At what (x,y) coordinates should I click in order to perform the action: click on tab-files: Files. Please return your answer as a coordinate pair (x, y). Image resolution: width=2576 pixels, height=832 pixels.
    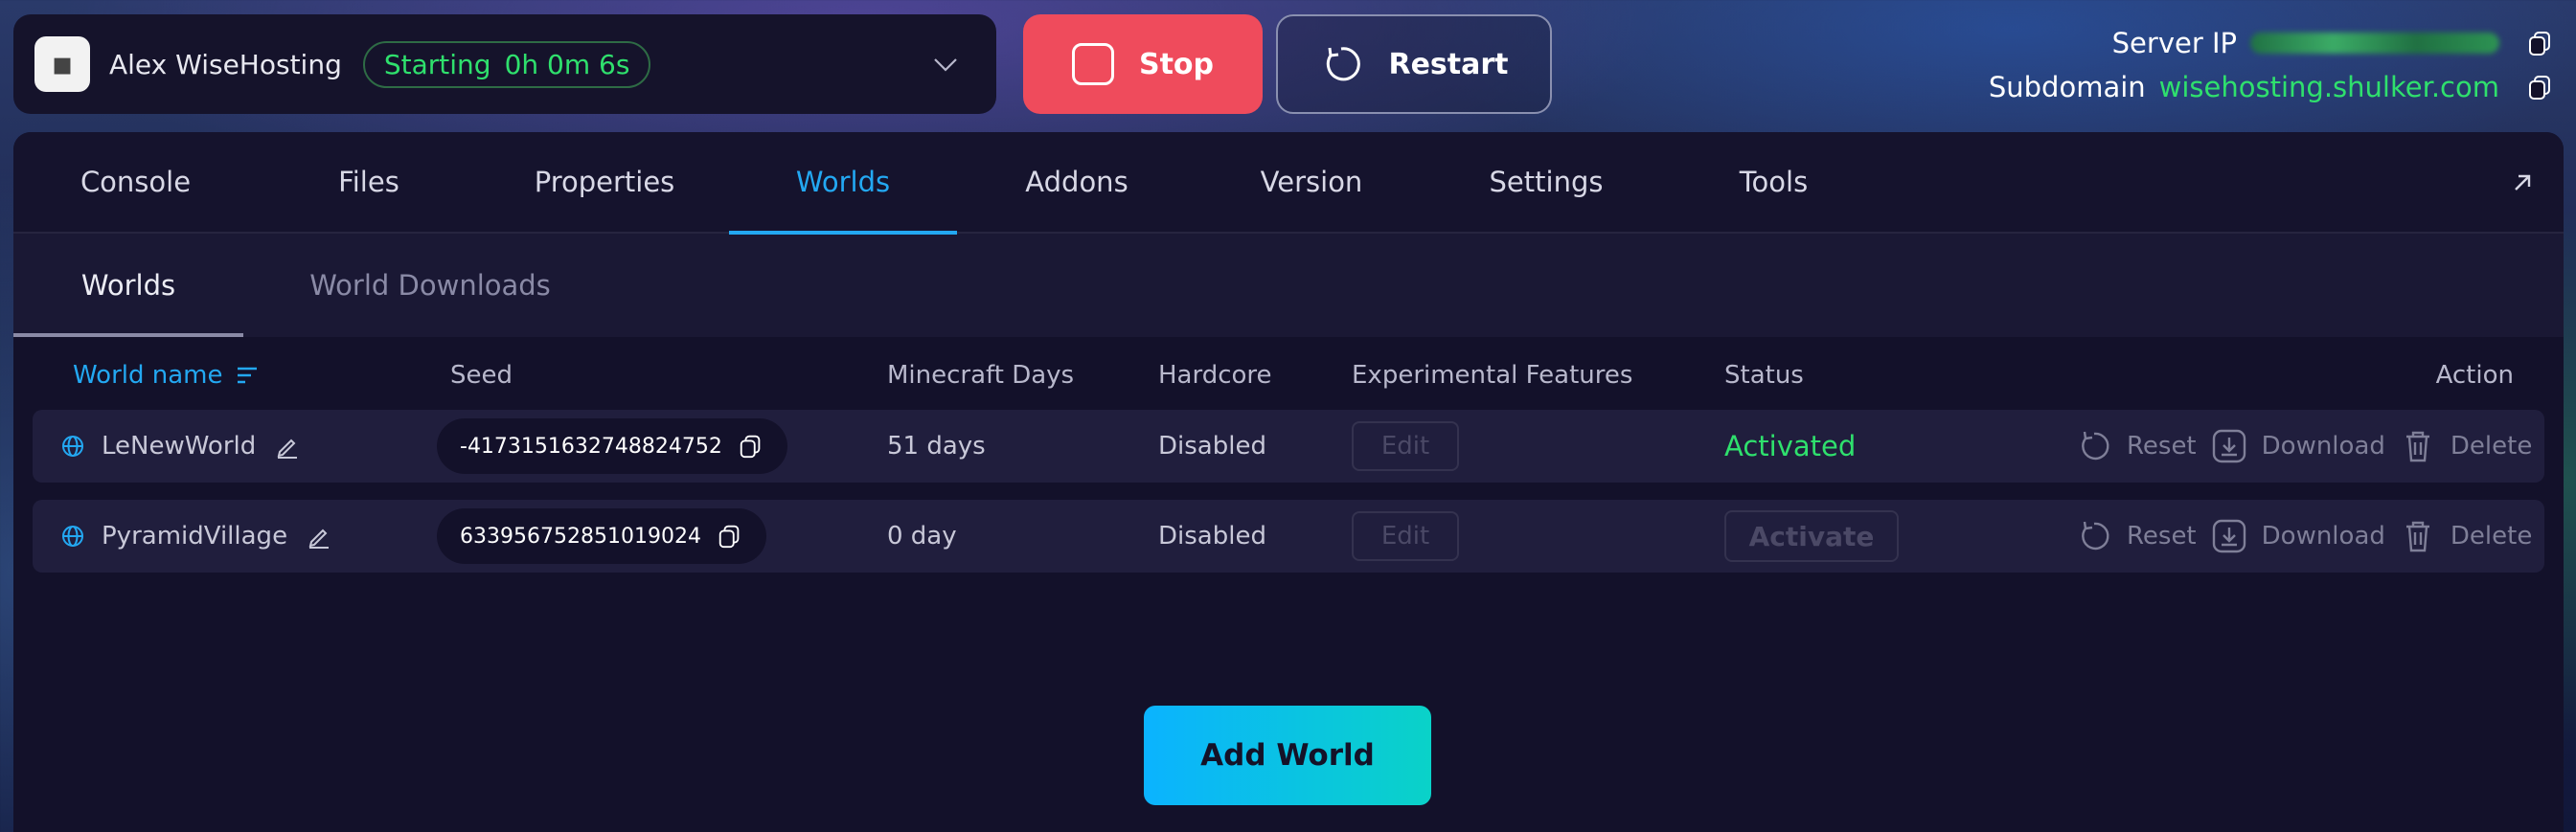
    Looking at the image, I should click on (369, 182).